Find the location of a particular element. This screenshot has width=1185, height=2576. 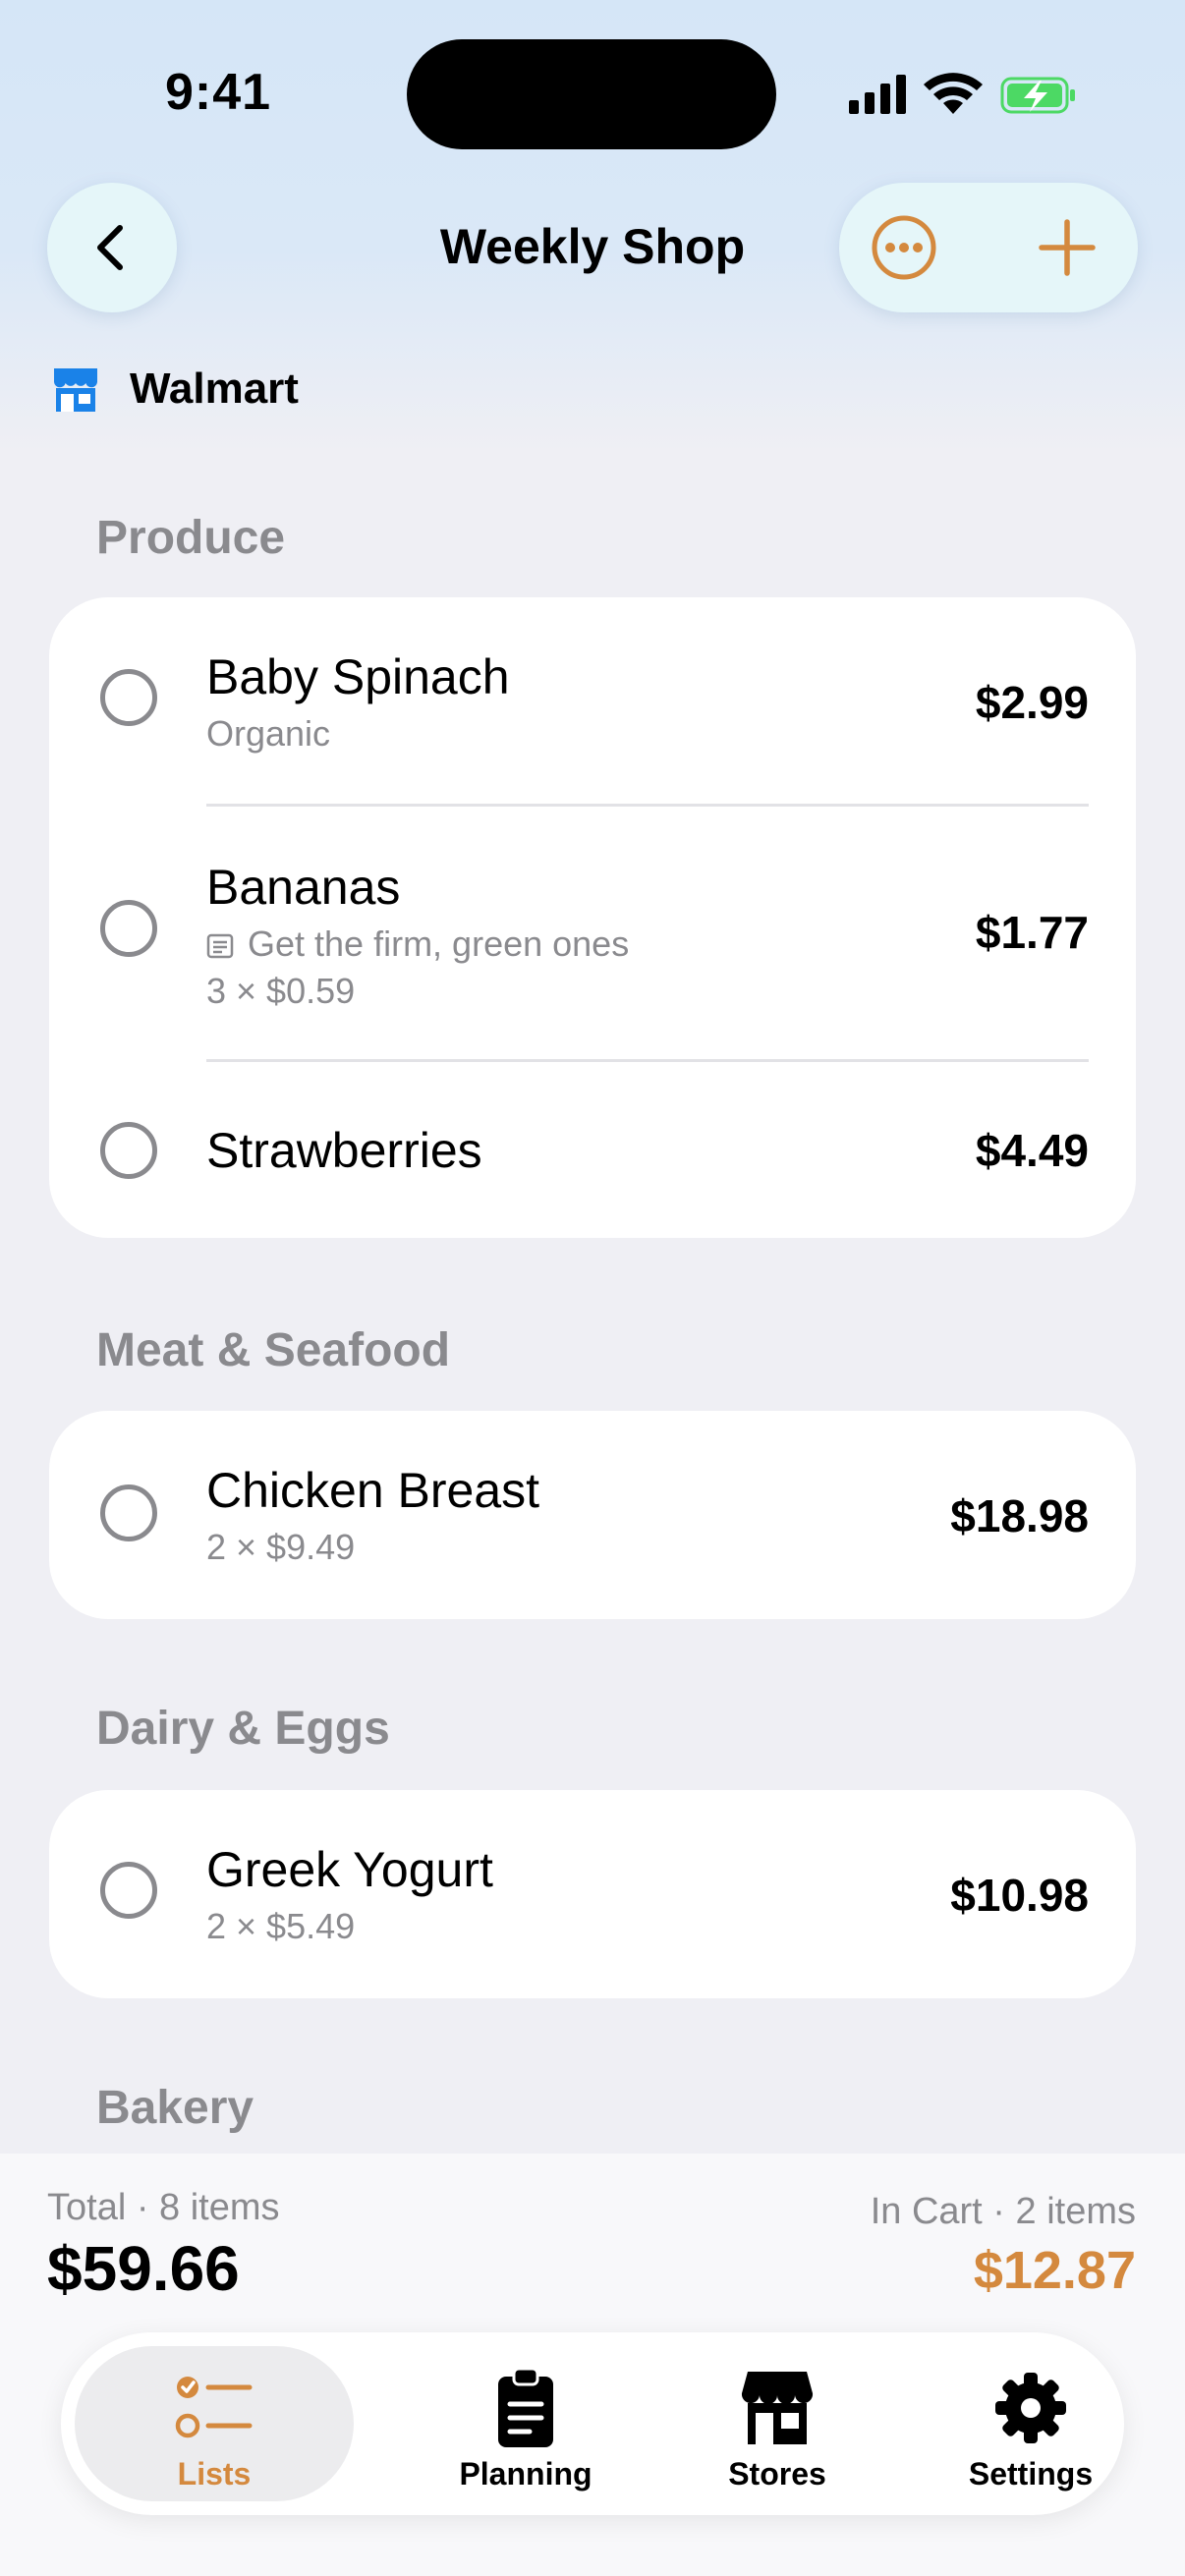

tab-bar: Lists Planning Stores Settings is located at coordinates (592, 2423).